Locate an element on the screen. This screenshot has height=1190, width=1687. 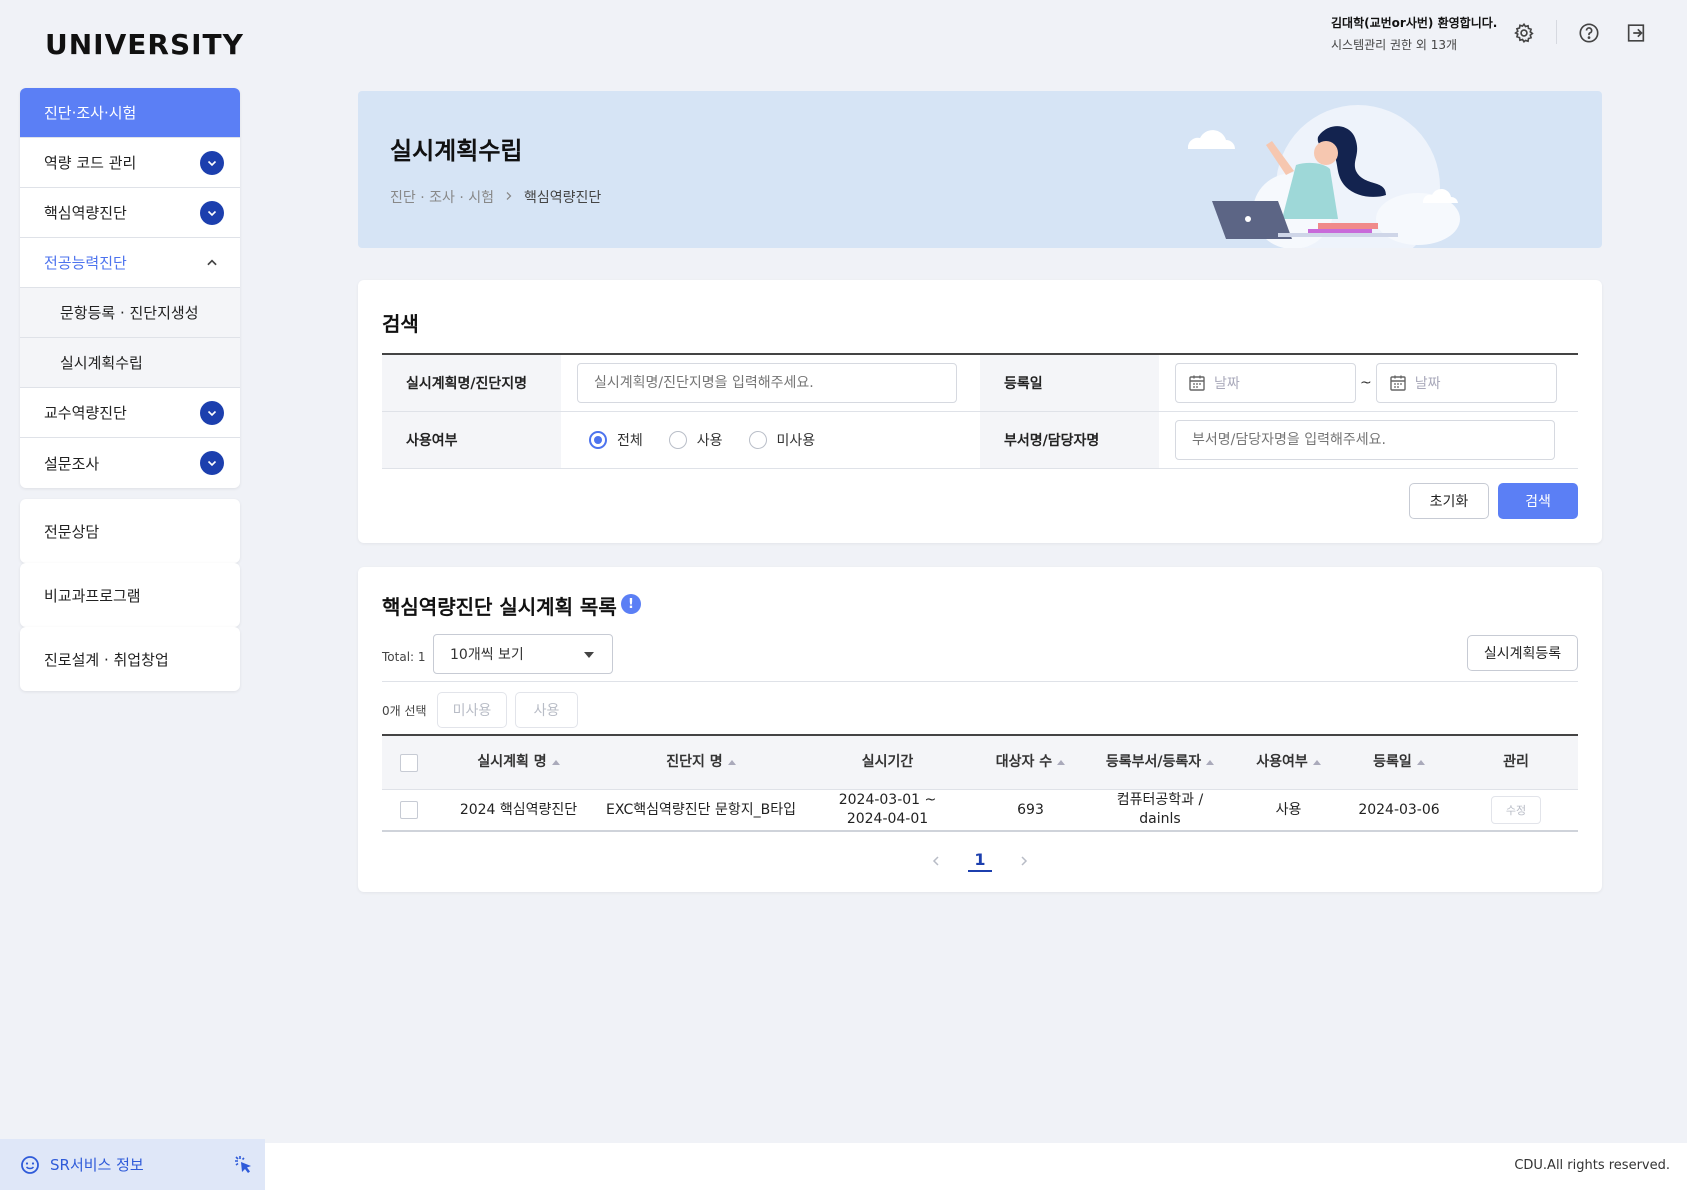
radio-use: 사용 is located at coordinates (695, 440).